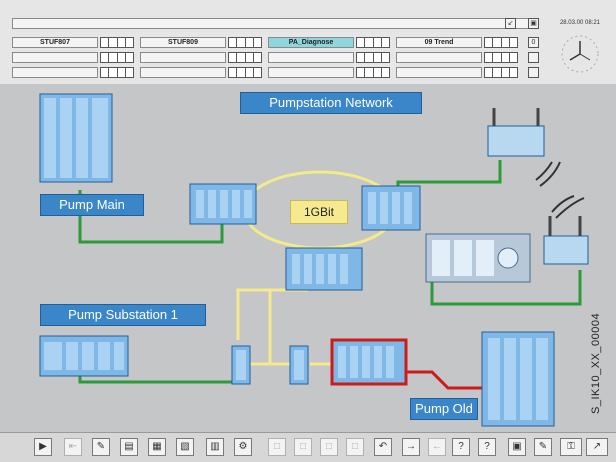 The width and height of the screenshot is (616, 462). I want to click on link-pump-old, so click(444, 380).